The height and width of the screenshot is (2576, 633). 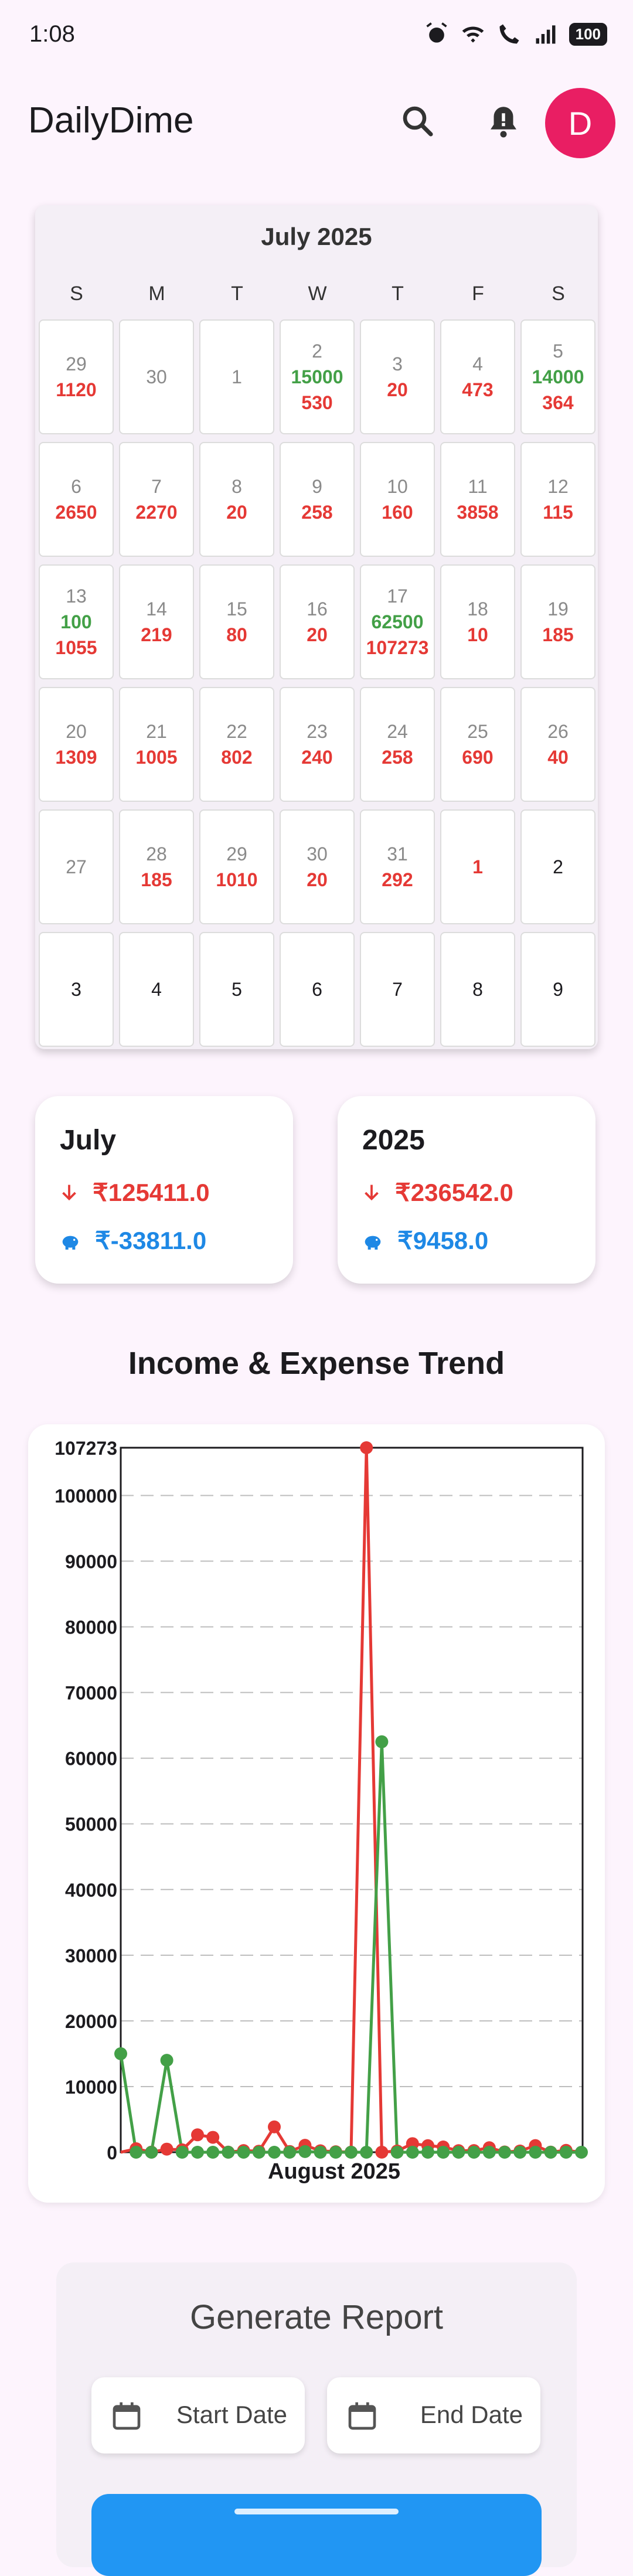 What do you see at coordinates (236, 634) in the screenshot?
I see `day-expense: 80` at bounding box center [236, 634].